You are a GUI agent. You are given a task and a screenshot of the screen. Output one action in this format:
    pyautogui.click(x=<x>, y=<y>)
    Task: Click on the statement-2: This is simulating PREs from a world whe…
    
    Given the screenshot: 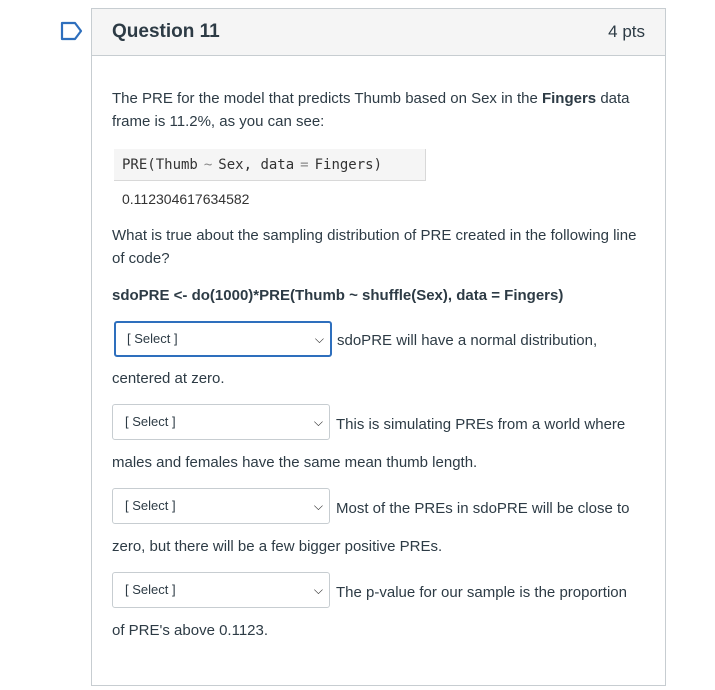 What is the action you would take?
    pyautogui.click(x=481, y=424)
    